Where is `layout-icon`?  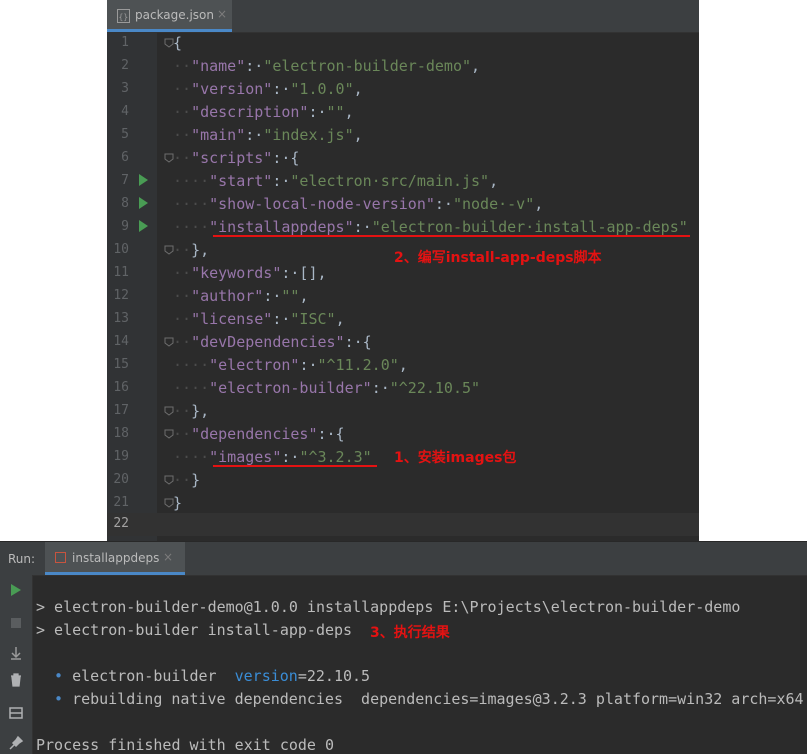 layout-icon is located at coordinates (16, 713).